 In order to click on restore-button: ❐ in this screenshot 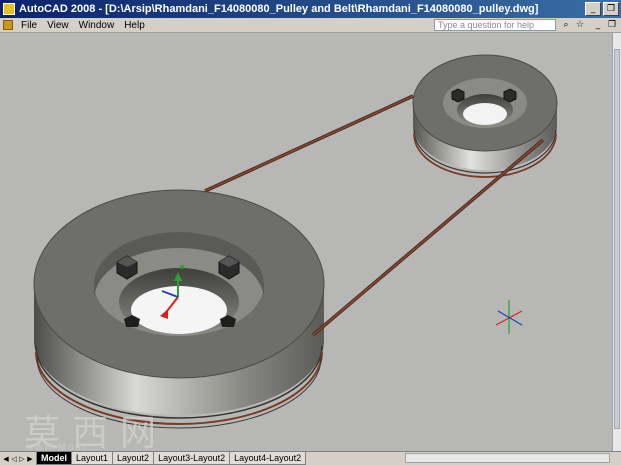, I will do `click(611, 9)`.